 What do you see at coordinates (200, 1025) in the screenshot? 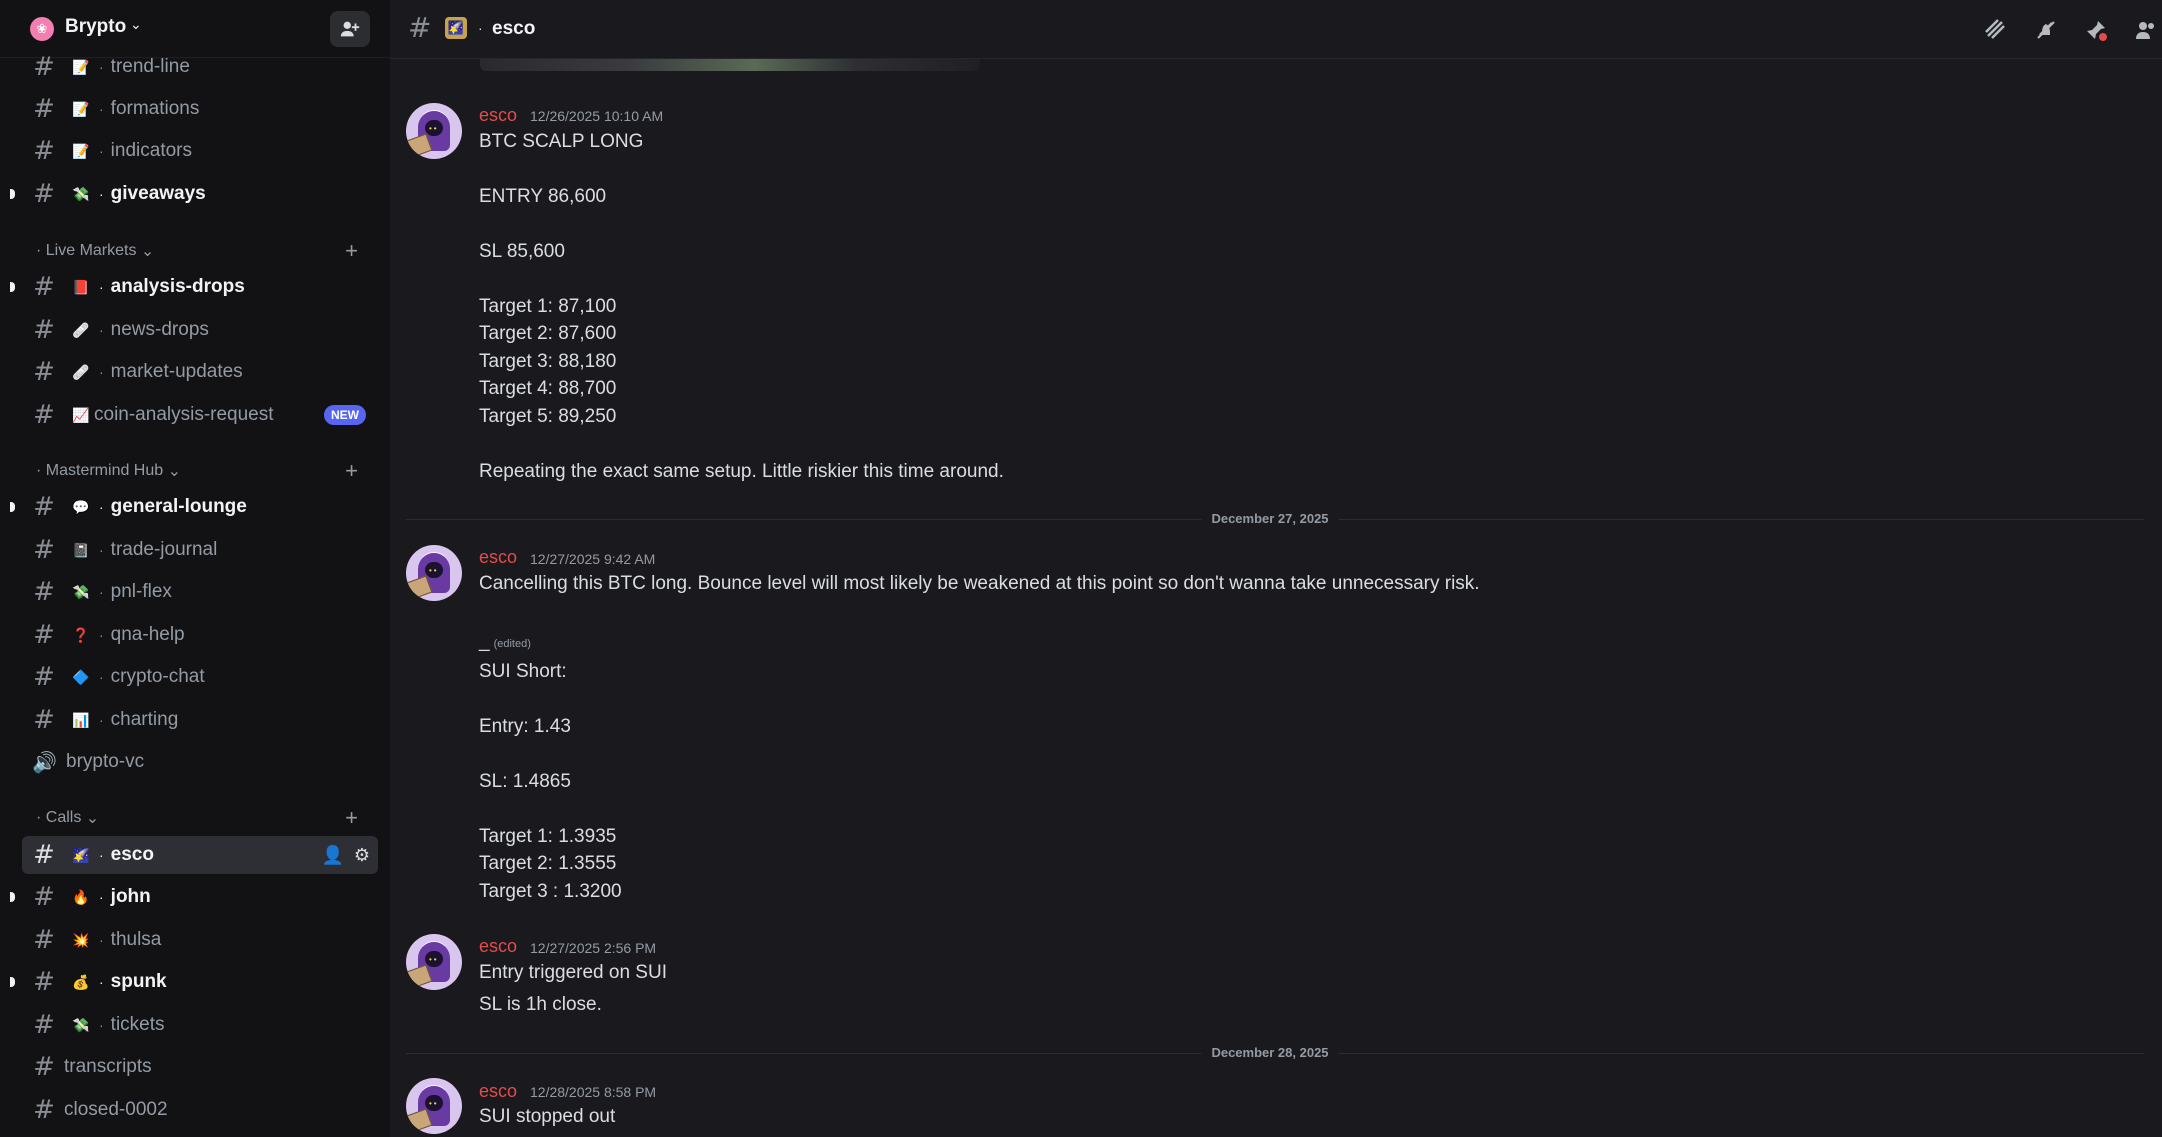
I see `channel-item-tickets: # 💸 · tickets` at bounding box center [200, 1025].